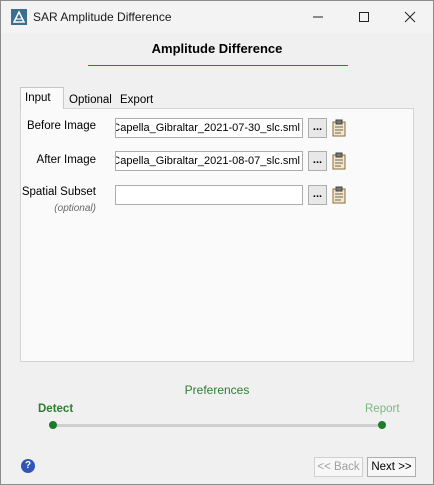 The image size is (434, 485). Describe the element at coordinates (382, 409) in the screenshot. I see `step-report-label: Report` at that location.